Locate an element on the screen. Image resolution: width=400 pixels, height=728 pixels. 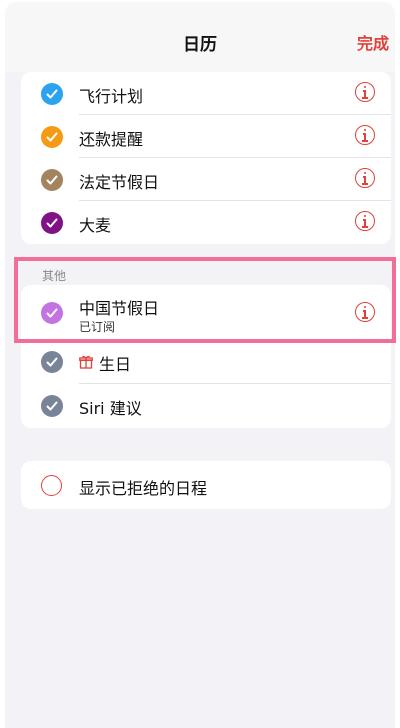
calendar-item-china-holiday: 中国节假日 已订阅 is located at coordinates (206, 312).